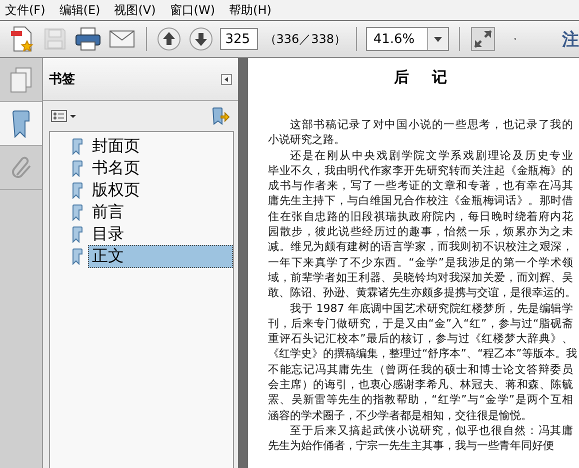  Describe the element at coordinates (25, 10) in the screenshot. I see `menu-item: 文件(F)` at that location.